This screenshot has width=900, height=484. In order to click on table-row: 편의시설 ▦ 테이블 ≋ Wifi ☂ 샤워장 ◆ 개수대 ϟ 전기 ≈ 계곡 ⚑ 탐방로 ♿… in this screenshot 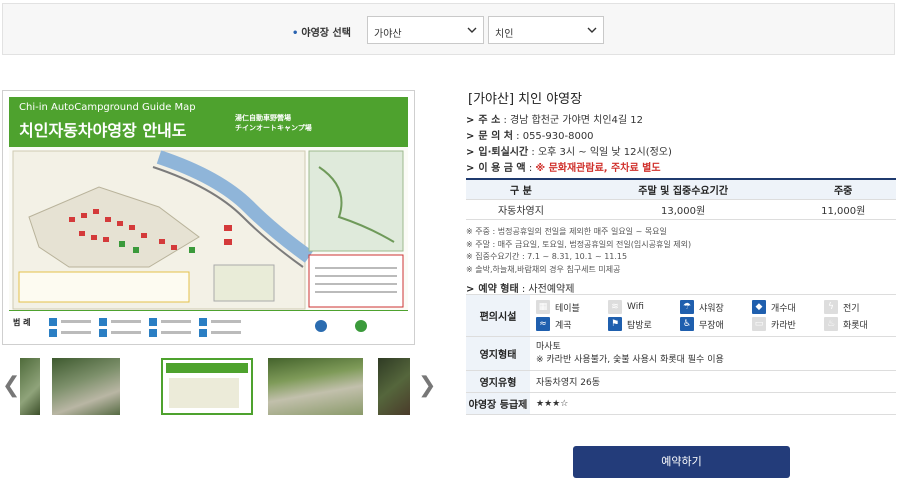, I will do `click(681, 315)`.